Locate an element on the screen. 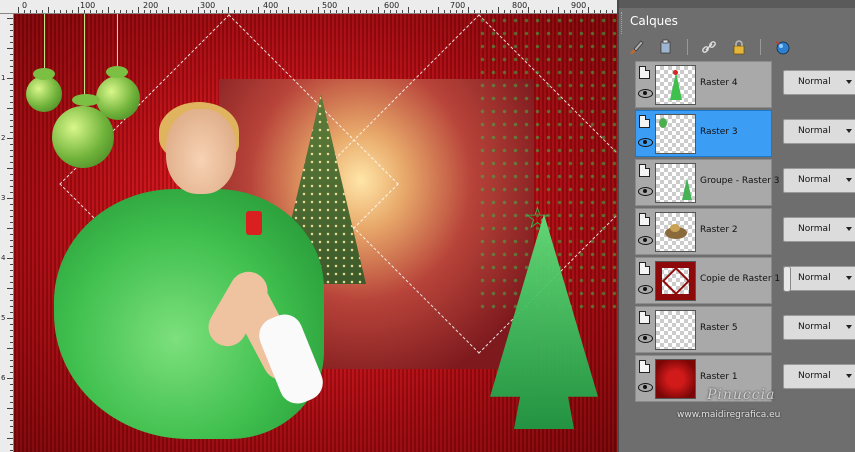 The width and height of the screenshot is (855, 452). panel-grip is located at coordinates (623, 23).